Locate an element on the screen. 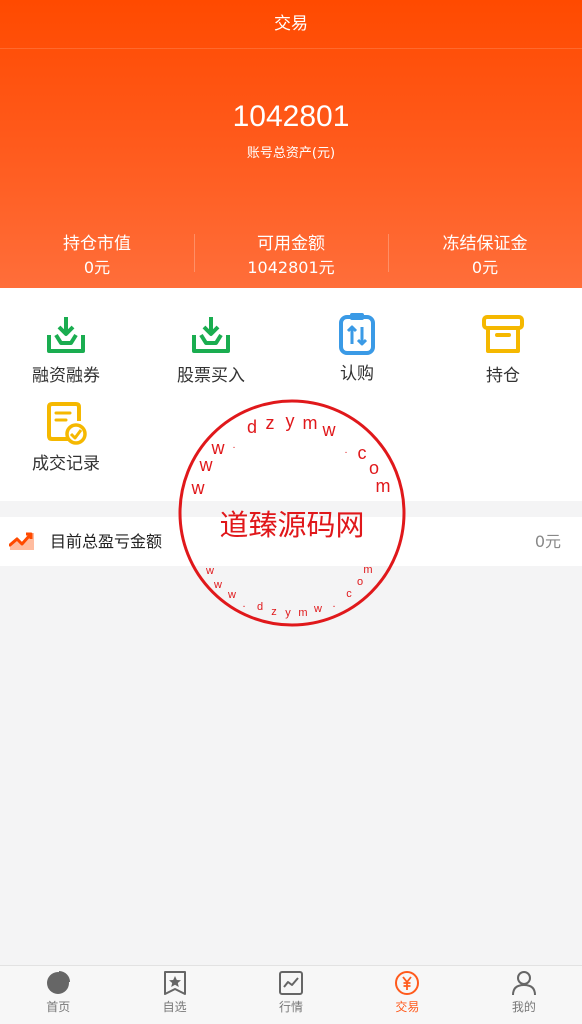 Image resolution: width=582 pixels, height=1024 pixels. total-assets-label: 账号总资产(元) is located at coordinates (291, 153).